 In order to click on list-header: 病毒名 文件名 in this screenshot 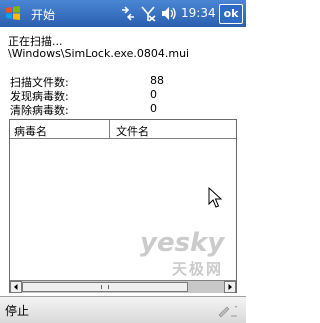, I will do `click(123, 129)`.